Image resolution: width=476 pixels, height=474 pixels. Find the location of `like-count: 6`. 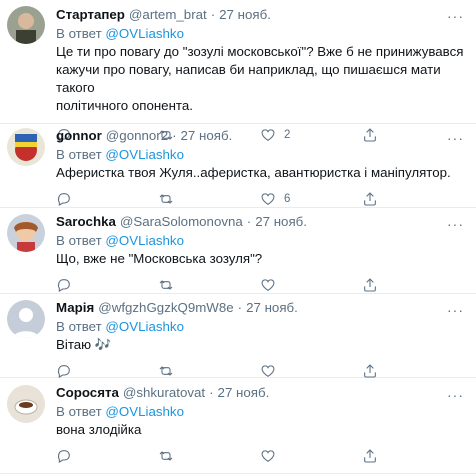

like-count: 6 is located at coordinates (287, 199).